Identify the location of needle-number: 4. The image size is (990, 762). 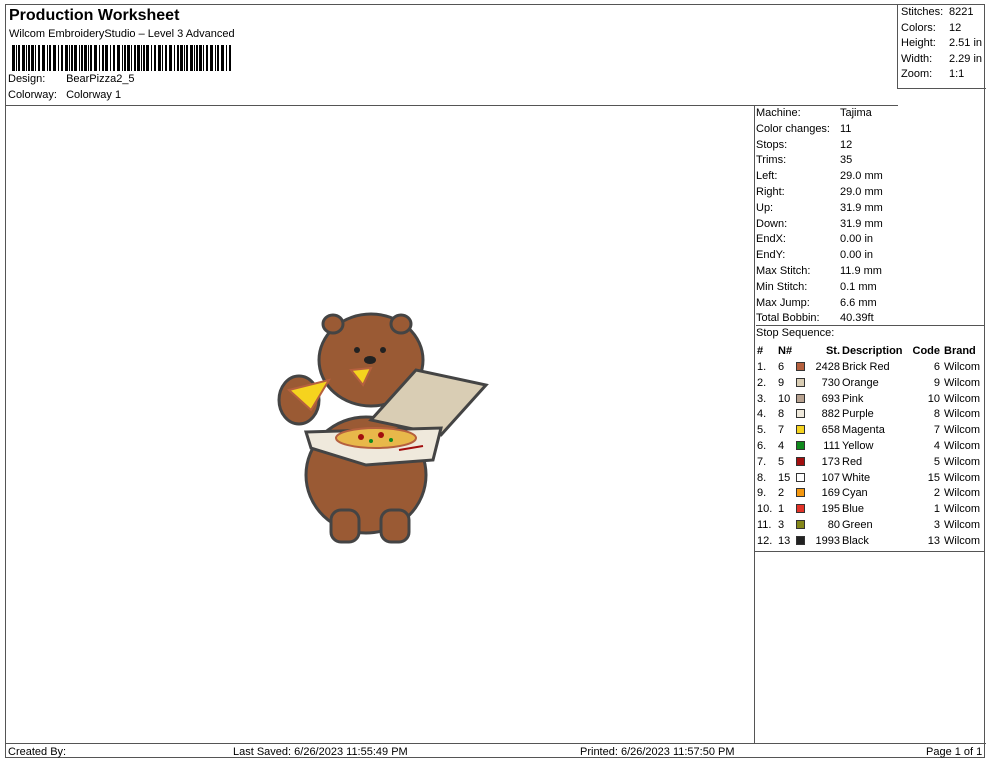
(781, 446).